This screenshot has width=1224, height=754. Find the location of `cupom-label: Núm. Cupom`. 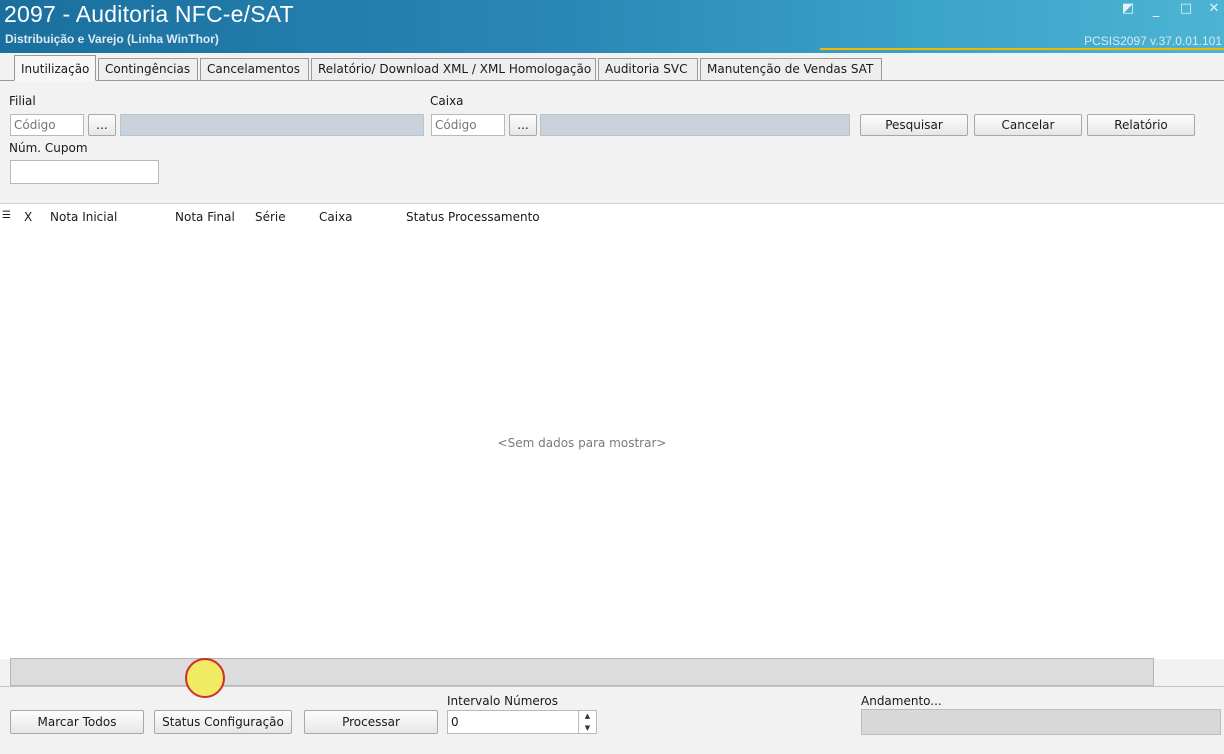

cupom-label: Núm. Cupom is located at coordinates (48, 148).